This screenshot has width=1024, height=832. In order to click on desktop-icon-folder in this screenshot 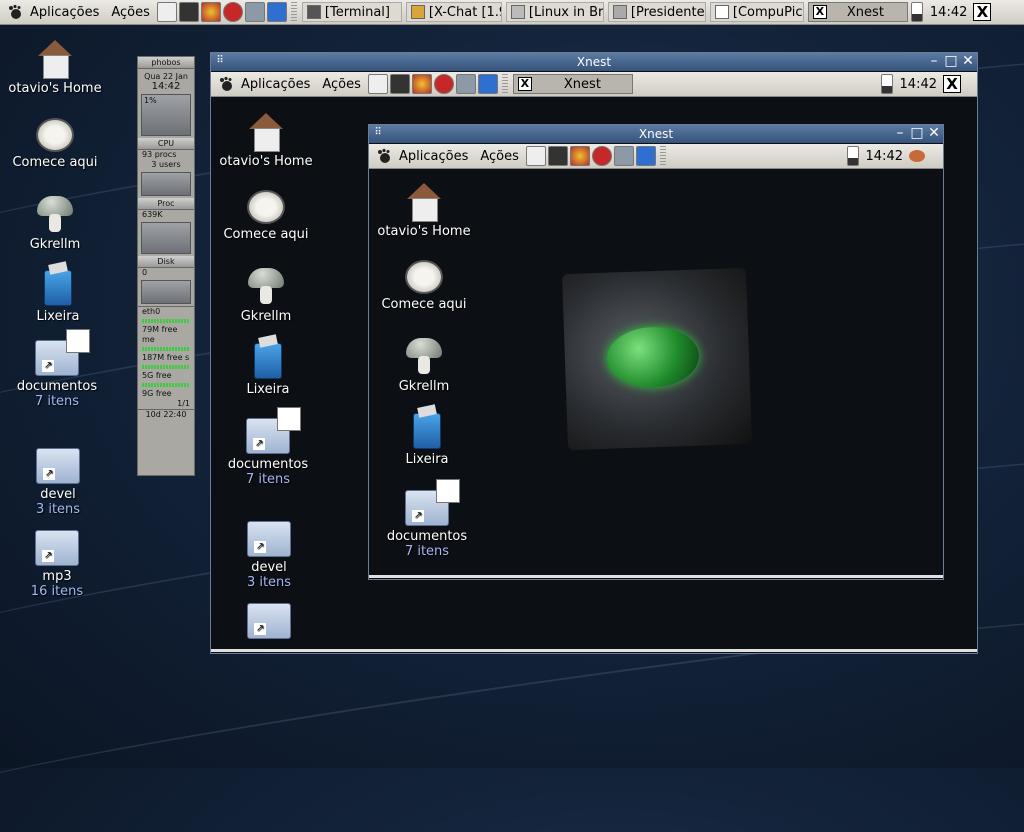, I will do `click(269, 622)`.